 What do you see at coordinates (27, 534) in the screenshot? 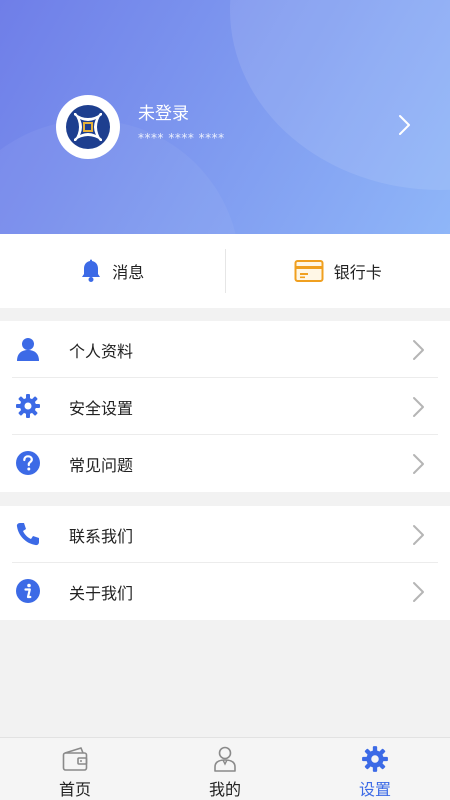
I see `phone-icon` at bounding box center [27, 534].